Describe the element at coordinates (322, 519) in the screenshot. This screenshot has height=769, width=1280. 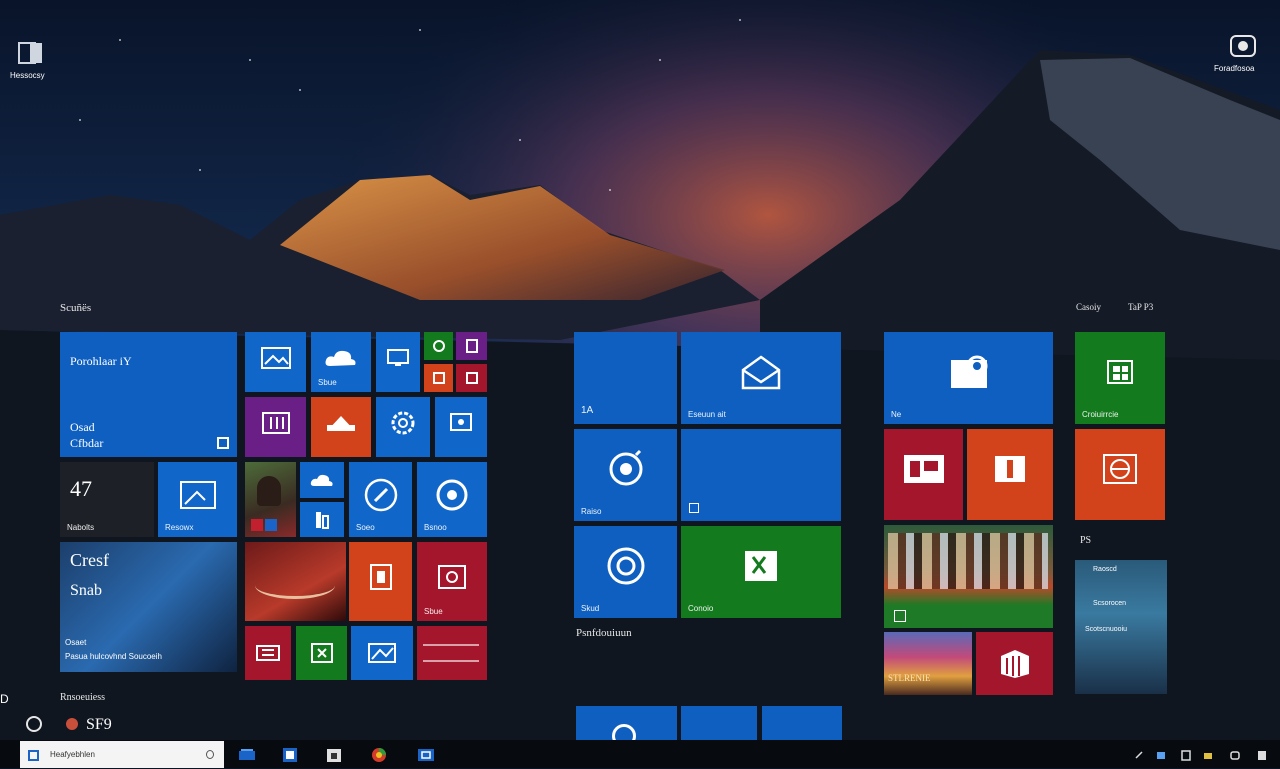
I see `tile-phone-small` at that location.